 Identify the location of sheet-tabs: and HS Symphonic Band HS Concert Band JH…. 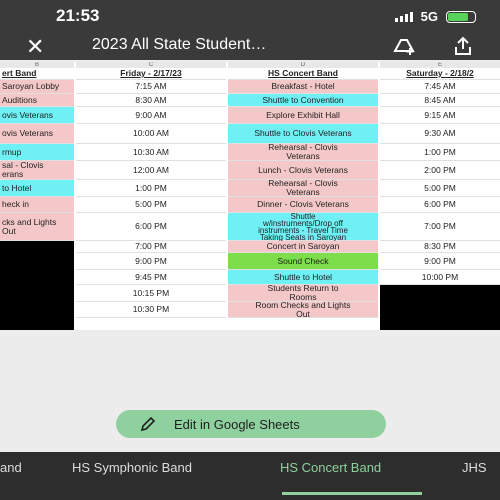
(250, 476).